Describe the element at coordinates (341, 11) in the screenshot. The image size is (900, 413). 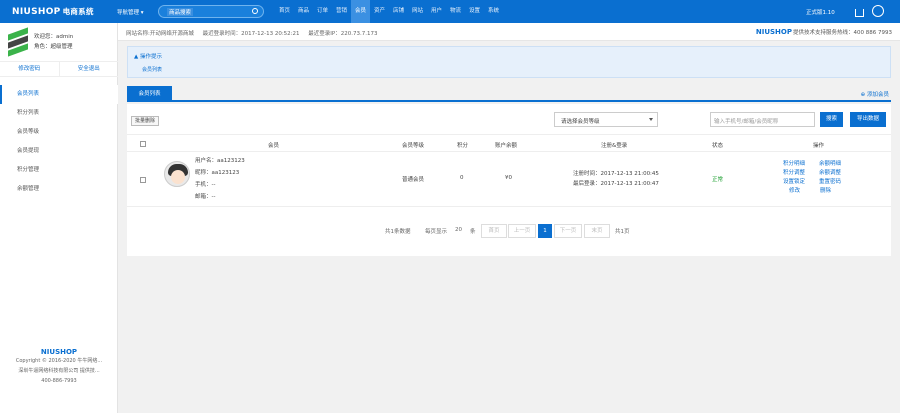
I see `nav-marketing: 营销` at that location.